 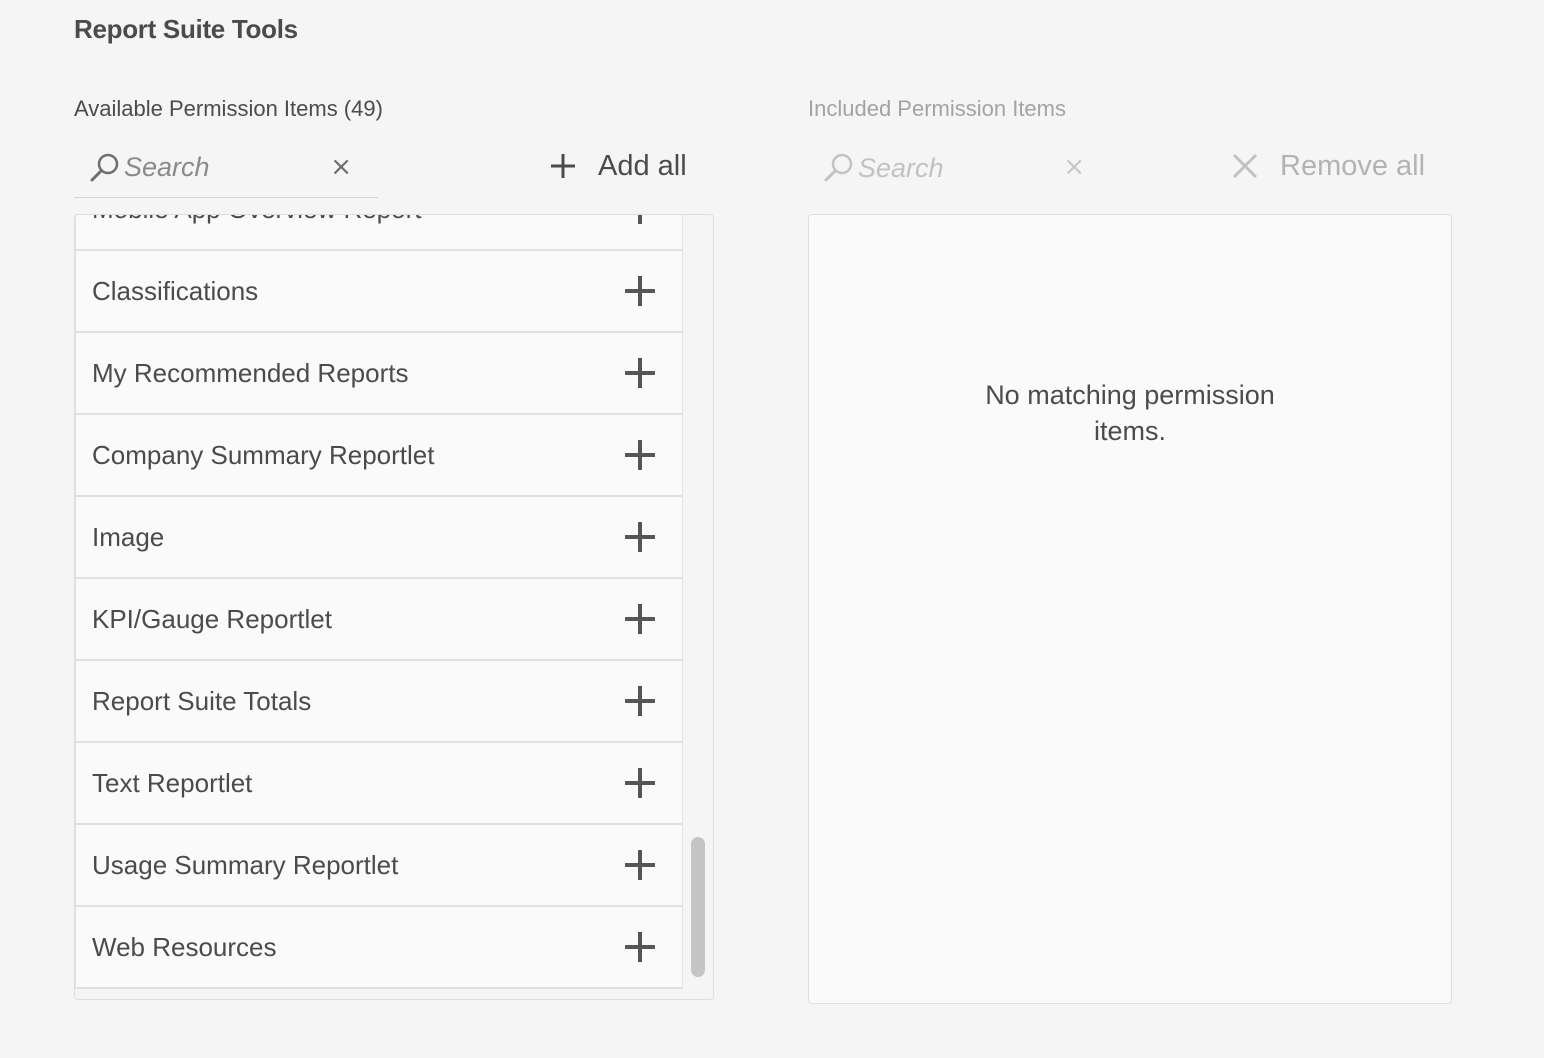 I want to click on add-all-label: Add all, so click(x=642, y=165).